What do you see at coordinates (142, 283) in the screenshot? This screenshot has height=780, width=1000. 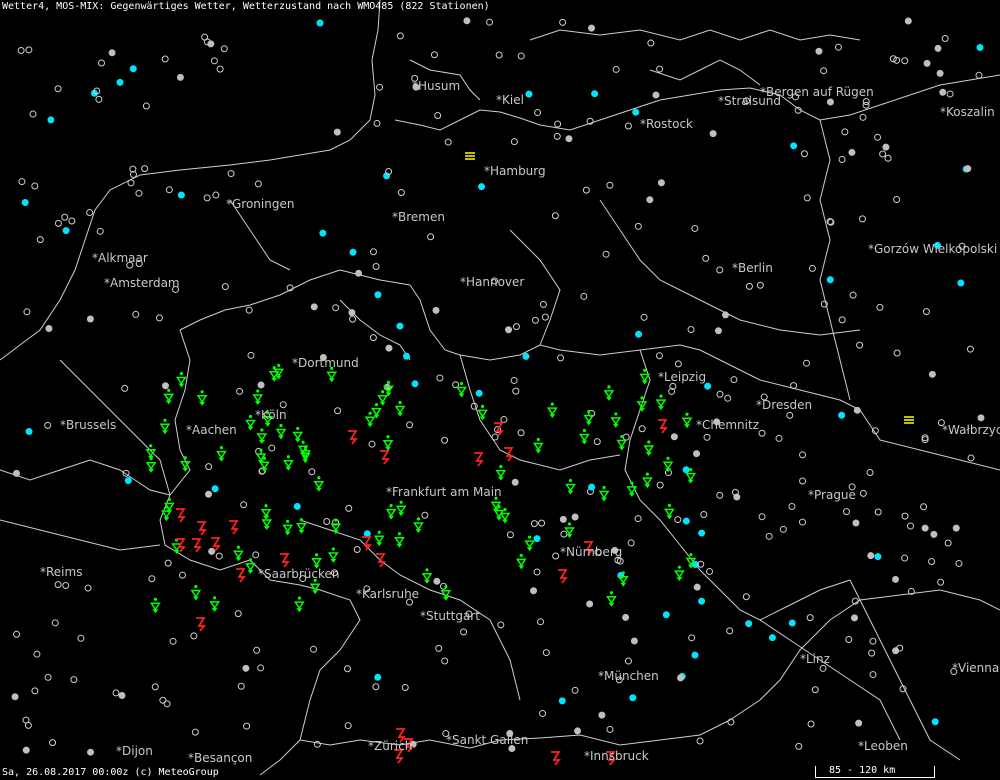 I see `city-label: *Amsterdam` at bounding box center [142, 283].